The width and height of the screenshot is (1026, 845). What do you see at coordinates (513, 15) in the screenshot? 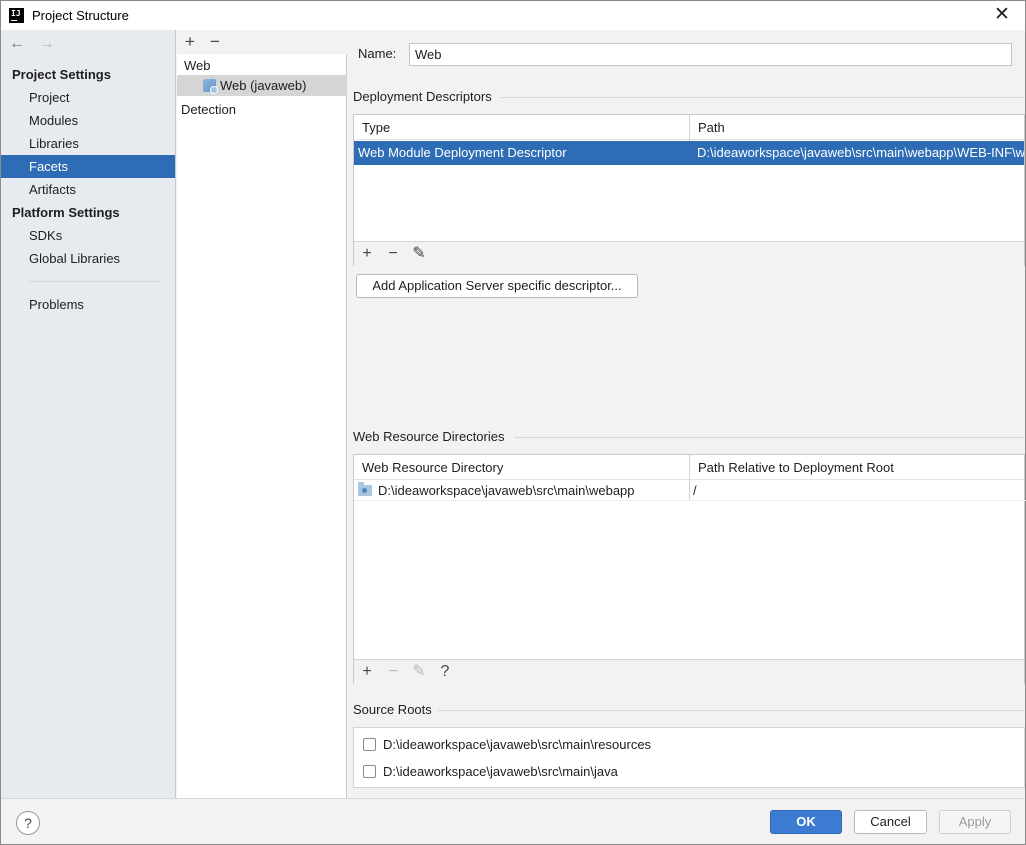
I see `title-bar: IJ Project Structure ✕` at bounding box center [513, 15].